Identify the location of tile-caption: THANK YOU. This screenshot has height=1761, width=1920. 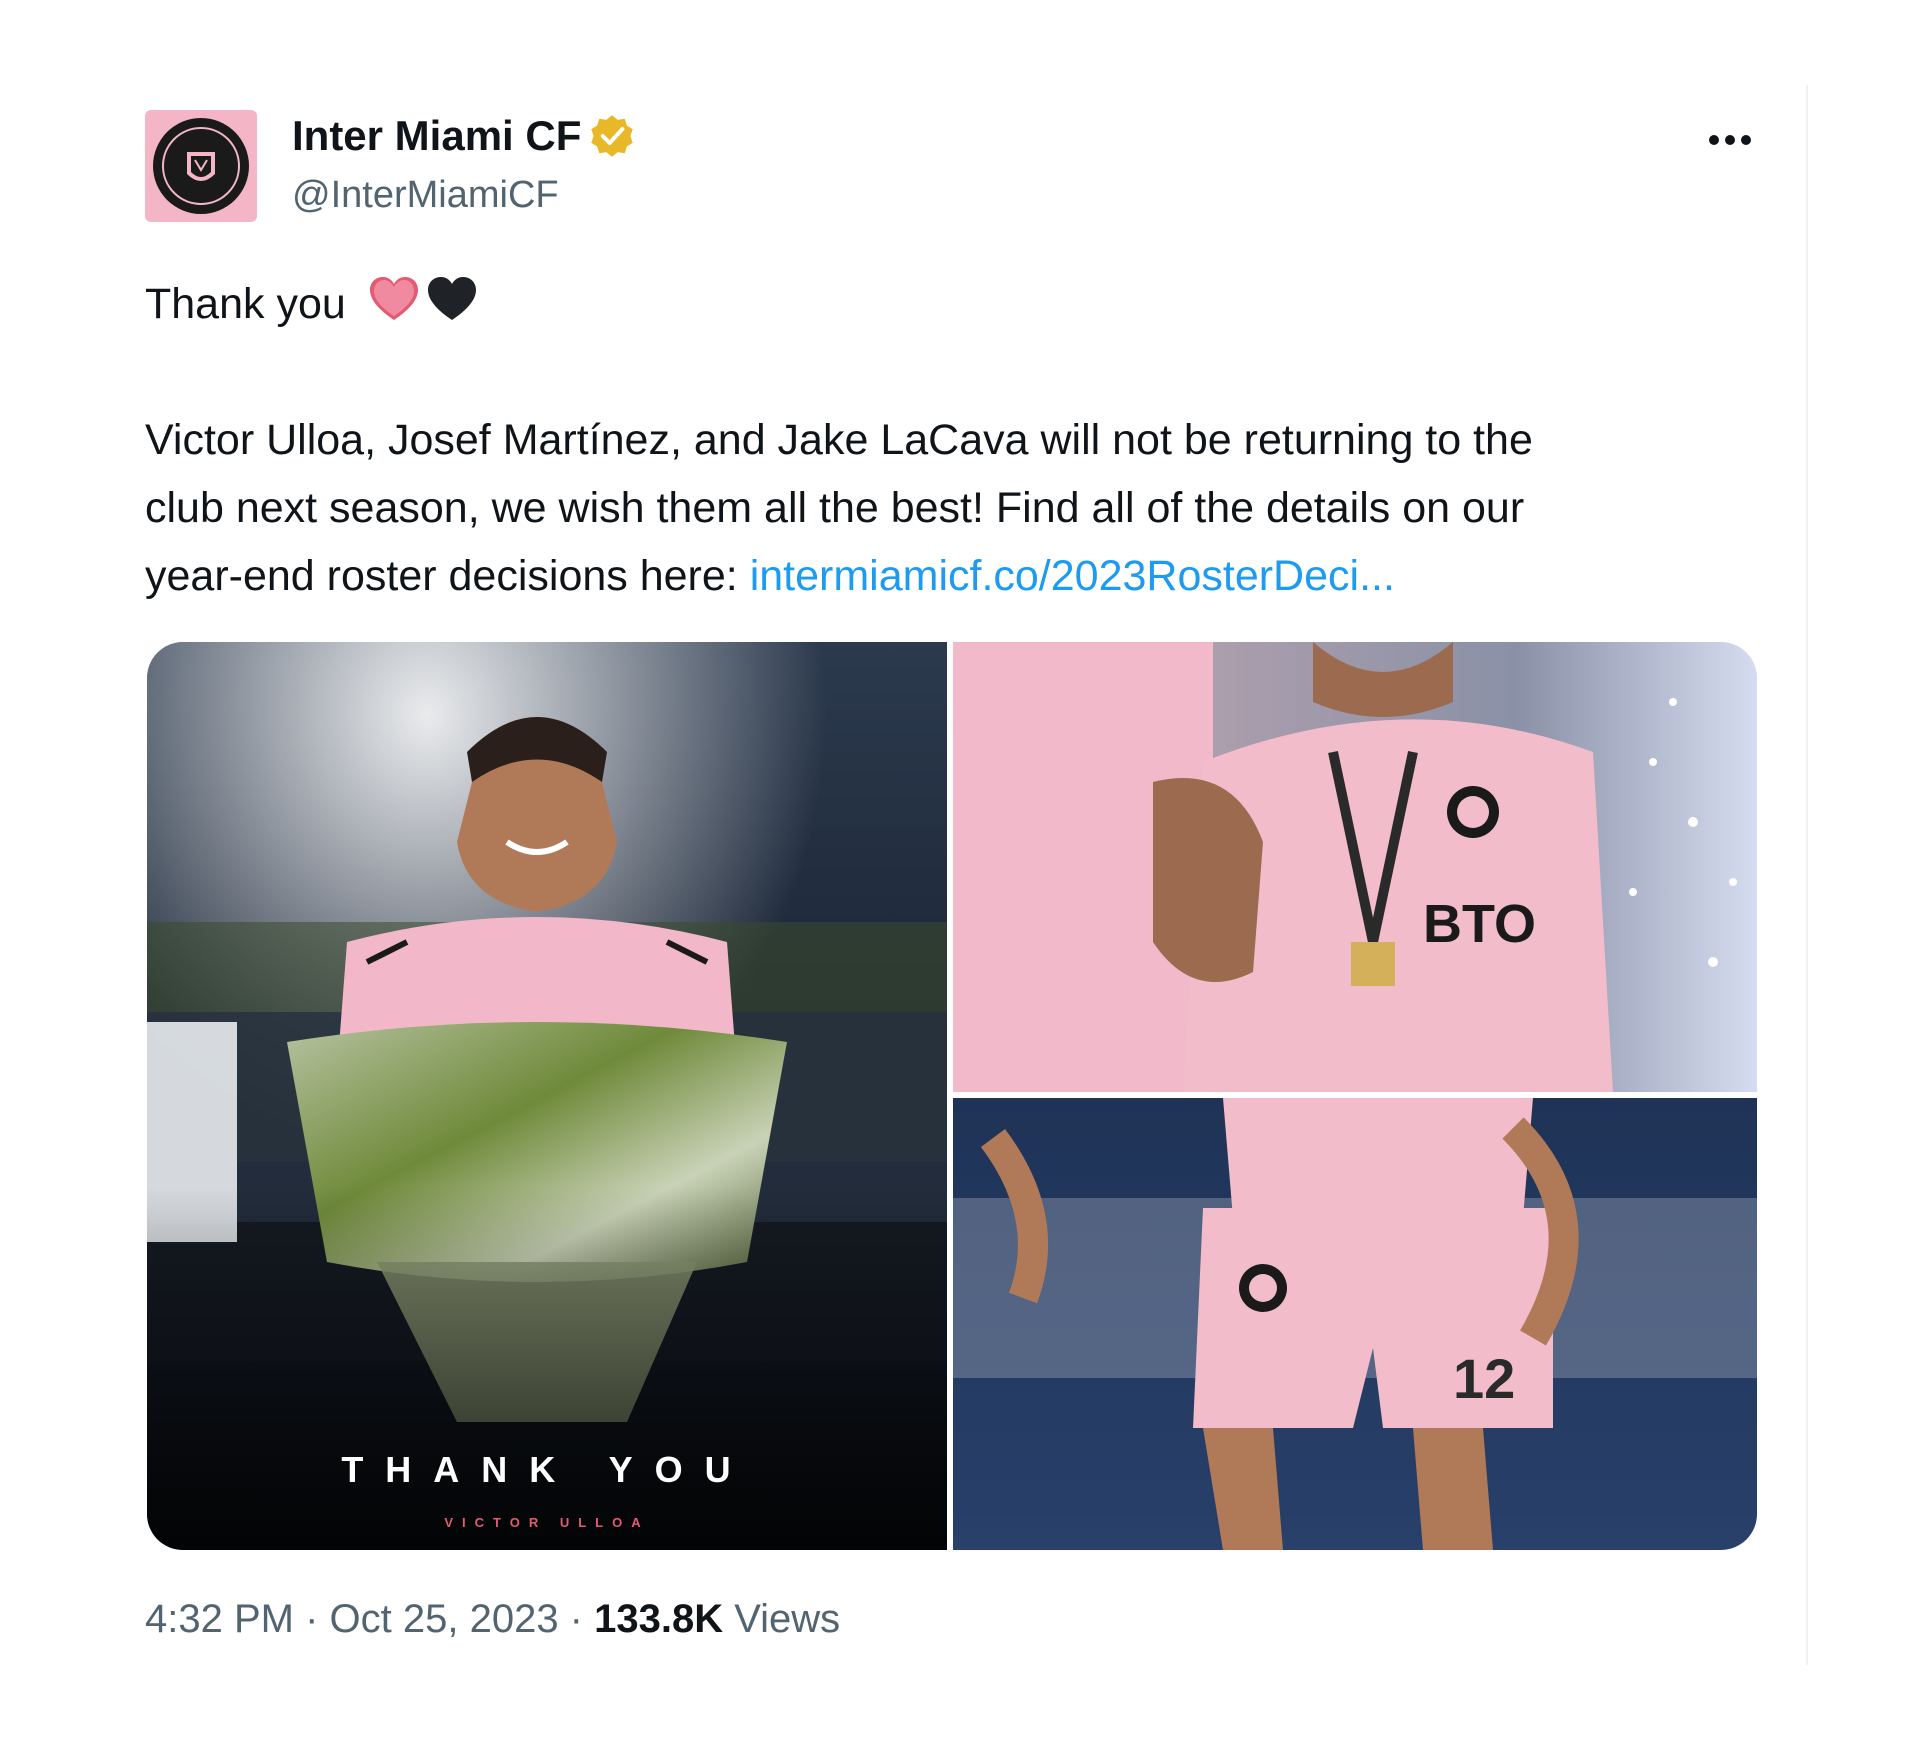
(546, 1469).